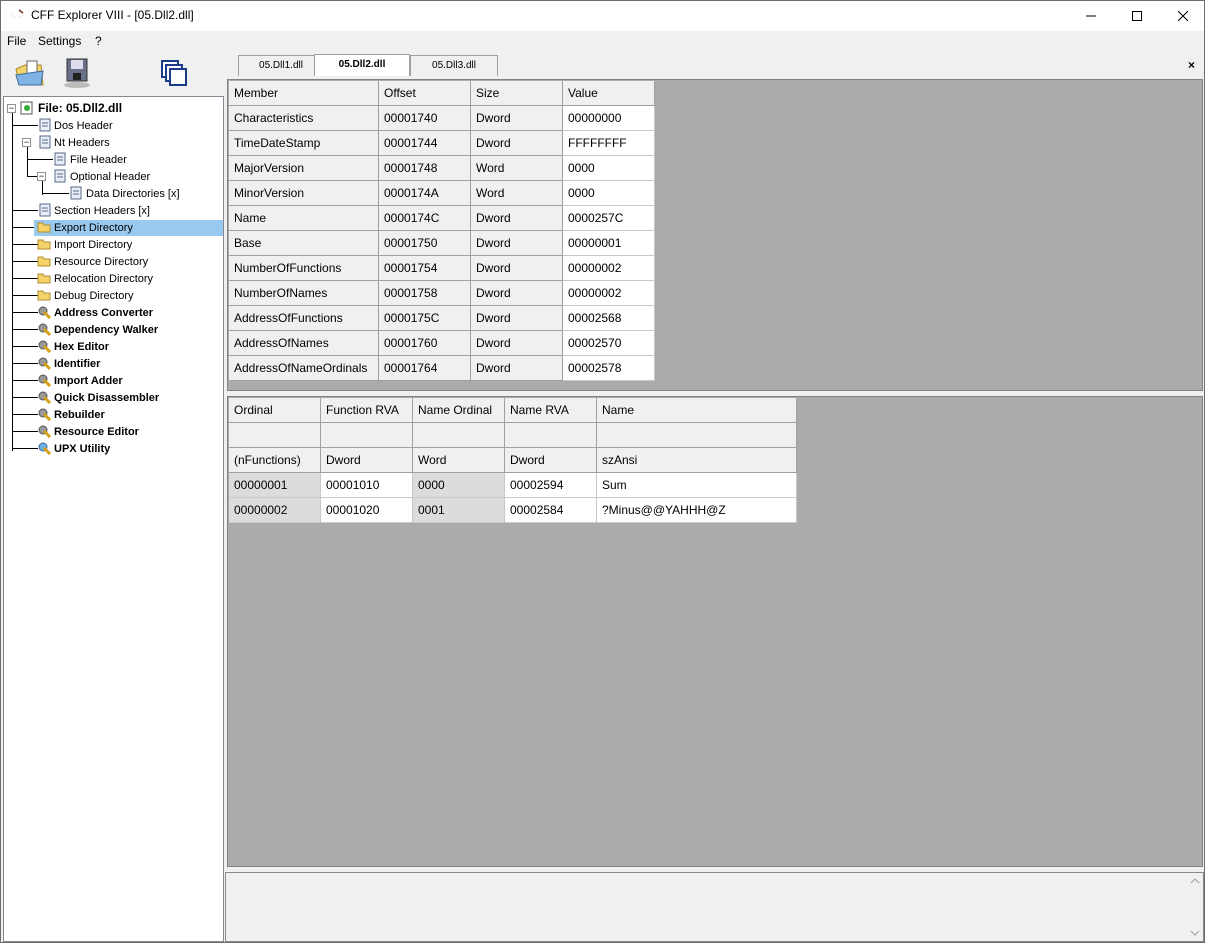  Describe the element at coordinates (425, 343) in the screenshot. I see `export-row-cell: 00001760` at that location.